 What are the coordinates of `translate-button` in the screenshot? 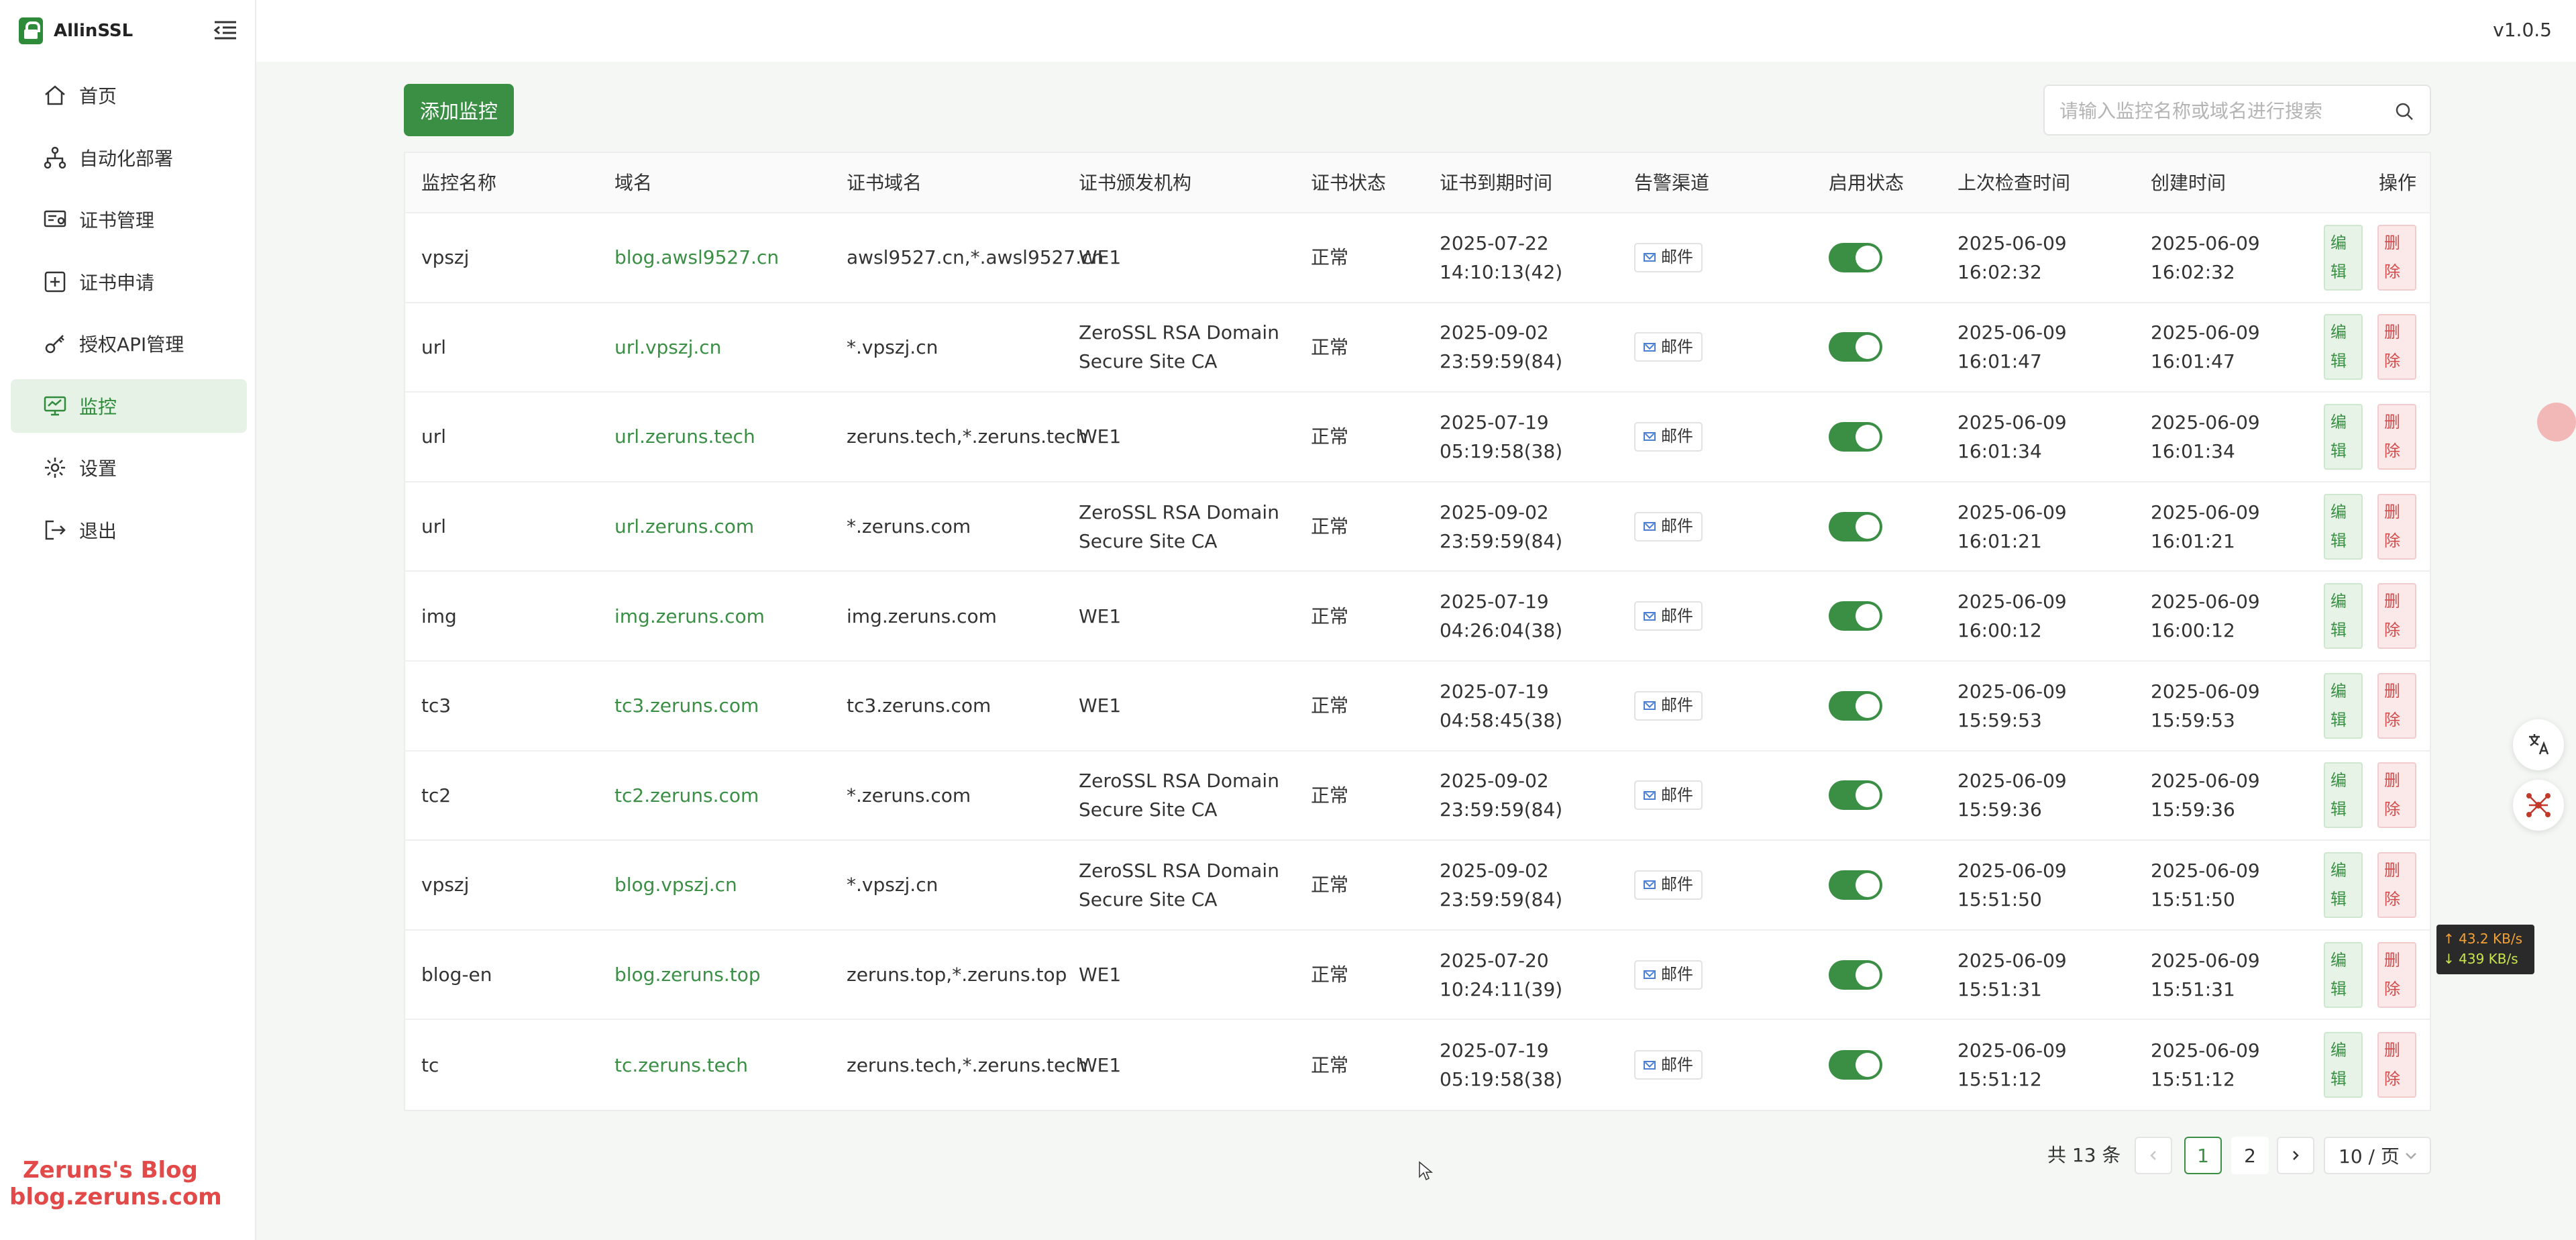 It's located at (2538, 744).